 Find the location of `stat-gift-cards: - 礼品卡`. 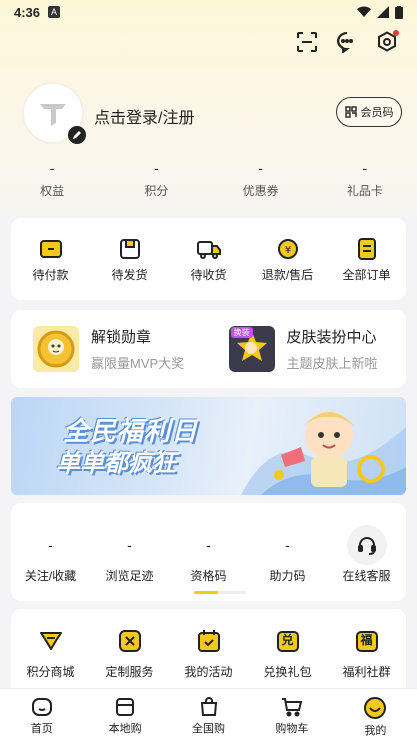

stat-gift-cards: - 礼品卡 is located at coordinates (365, 179).